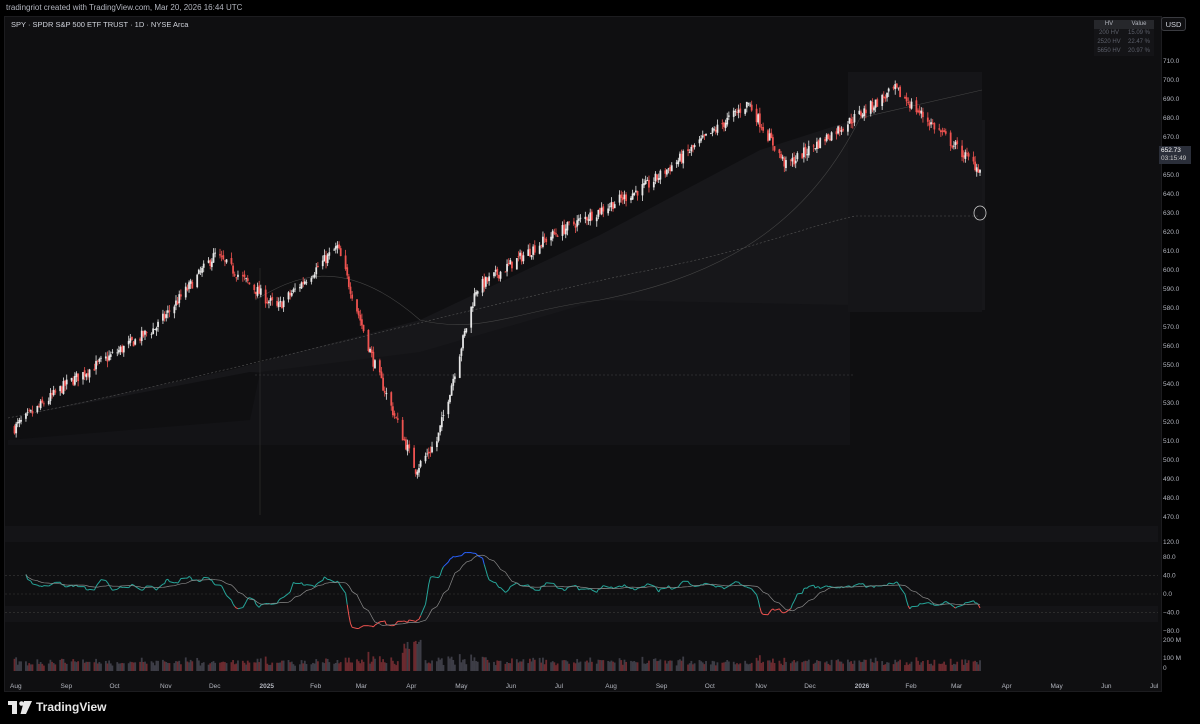 This screenshot has height=724, width=1200. What do you see at coordinates (57, 707) in the screenshot?
I see `tradingview-logo: TradingView` at bounding box center [57, 707].